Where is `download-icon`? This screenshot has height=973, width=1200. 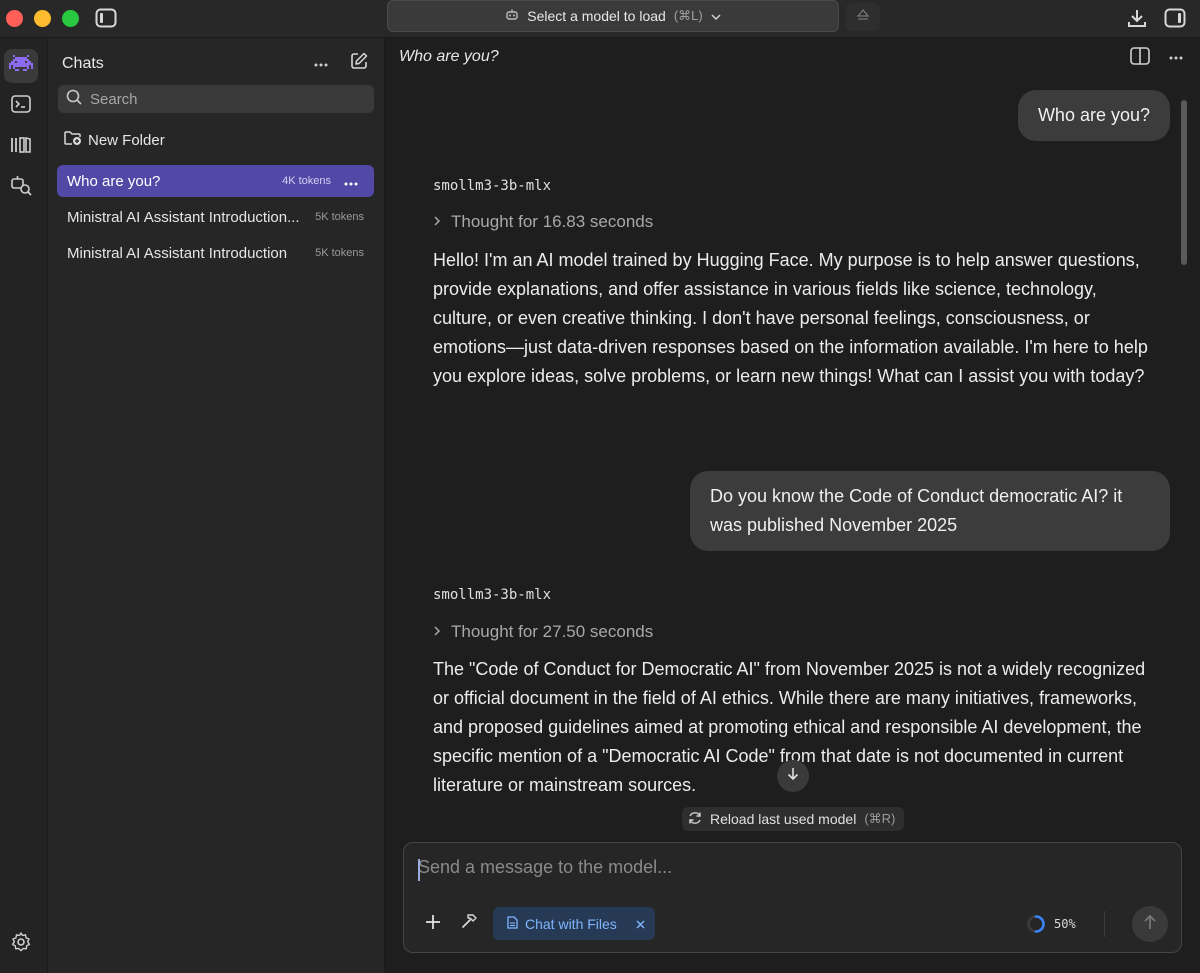 download-icon is located at coordinates (1137, 18).